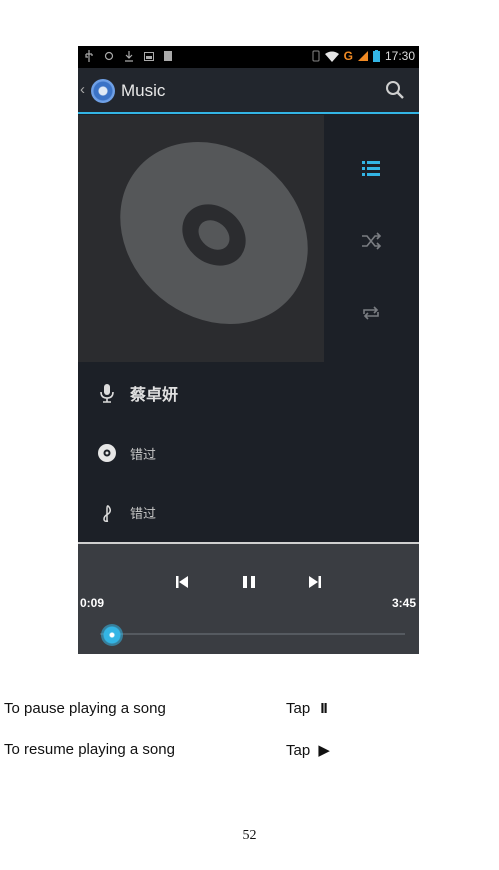 The width and height of the screenshot is (499, 870). What do you see at coordinates (252, 634) in the screenshot?
I see `seek-bar` at bounding box center [252, 634].